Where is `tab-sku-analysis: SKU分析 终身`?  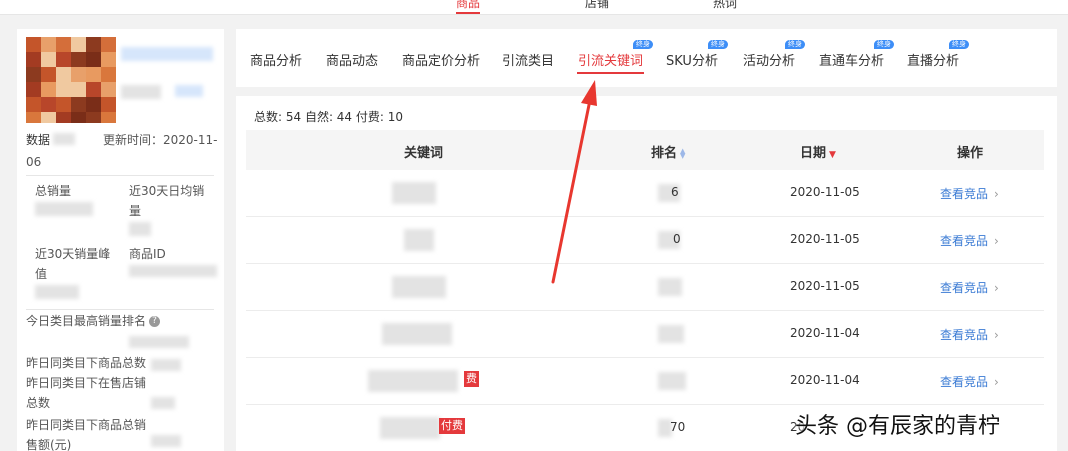 tab-sku-analysis: SKU分析 终身 is located at coordinates (697, 54).